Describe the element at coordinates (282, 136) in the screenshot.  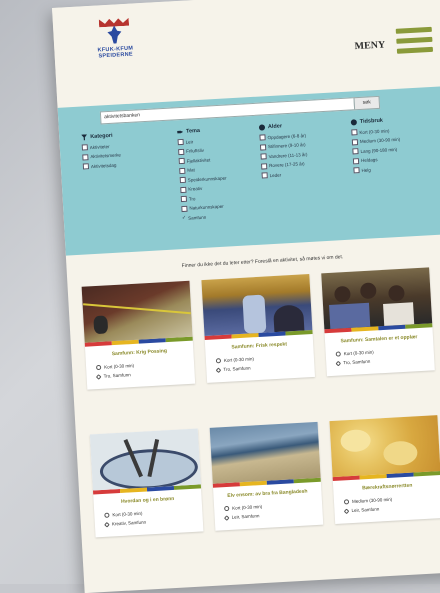
I see `filter-option: Oppdagere (6-8 år)` at that location.